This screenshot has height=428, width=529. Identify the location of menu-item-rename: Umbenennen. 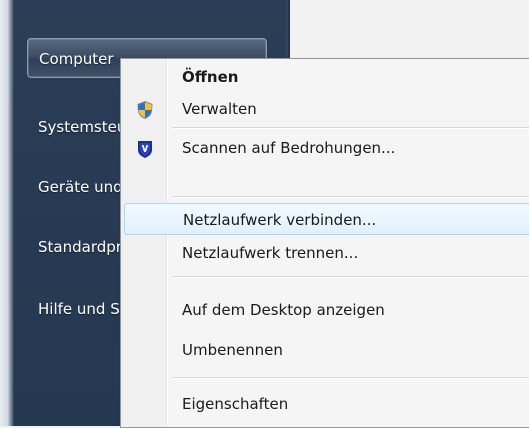
(326, 350).